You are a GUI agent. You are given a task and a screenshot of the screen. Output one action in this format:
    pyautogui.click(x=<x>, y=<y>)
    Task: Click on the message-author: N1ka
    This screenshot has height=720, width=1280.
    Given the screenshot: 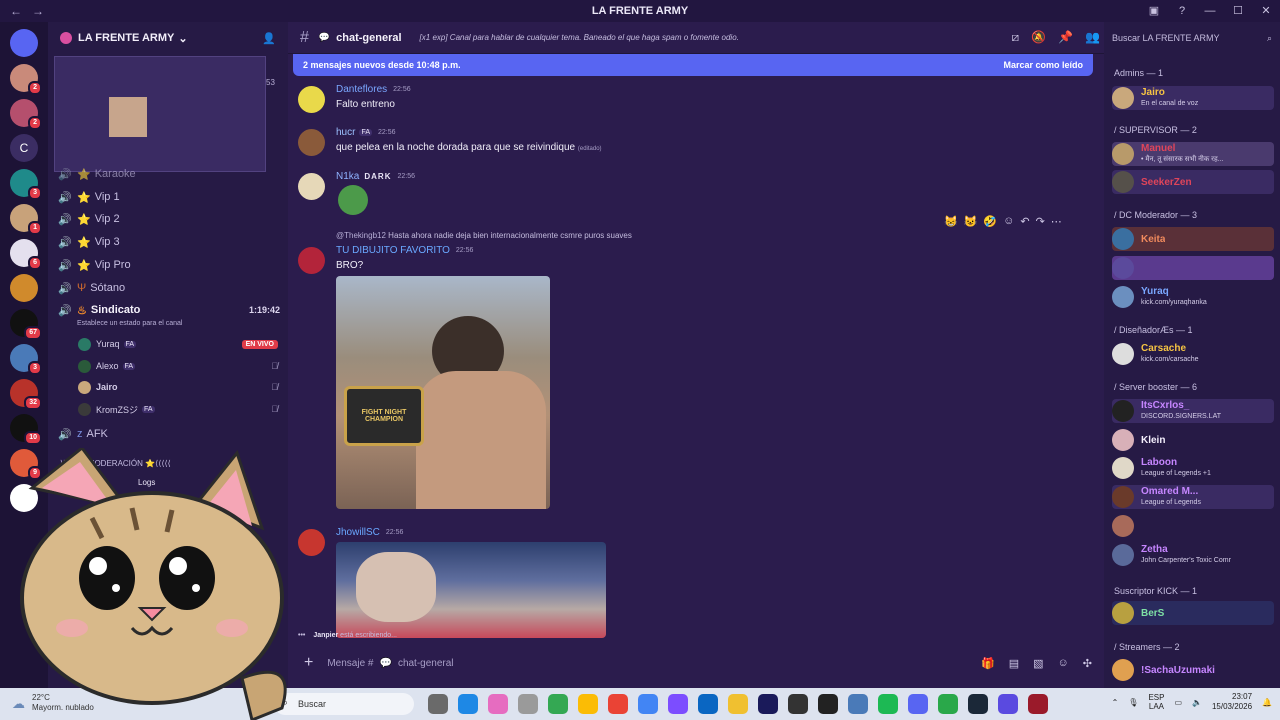 What is the action you would take?
    pyautogui.click(x=347, y=176)
    